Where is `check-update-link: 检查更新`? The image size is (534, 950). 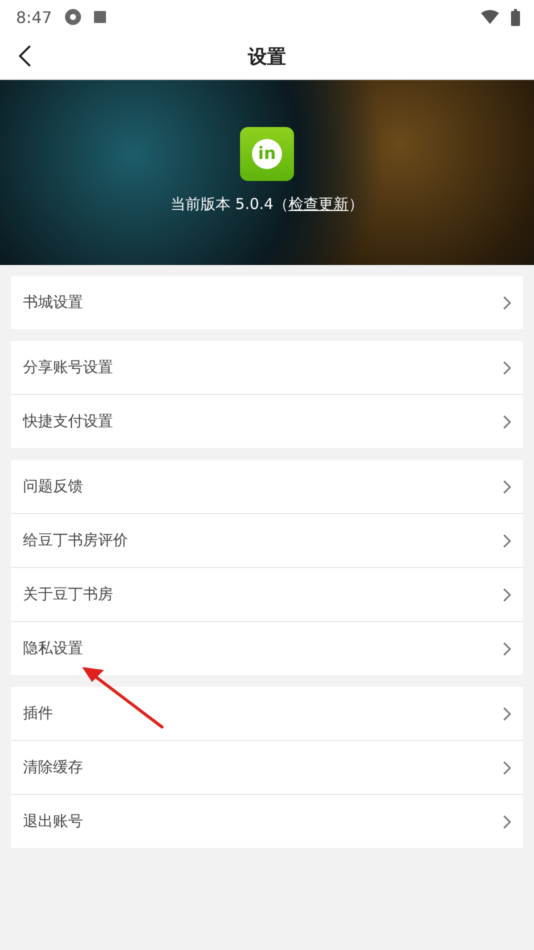
check-update-link: 检查更新 is located at coordinates (318, 204).